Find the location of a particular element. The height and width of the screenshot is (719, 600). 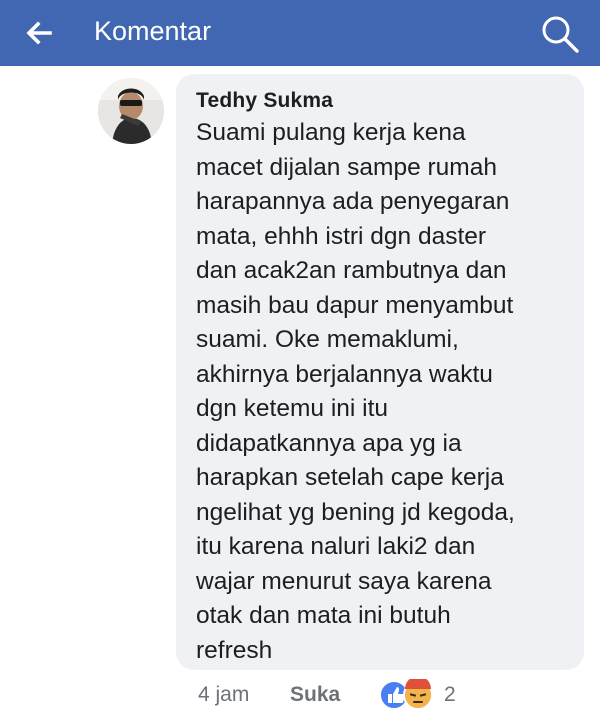

reactions-summary is located at coordinates (410, 695).